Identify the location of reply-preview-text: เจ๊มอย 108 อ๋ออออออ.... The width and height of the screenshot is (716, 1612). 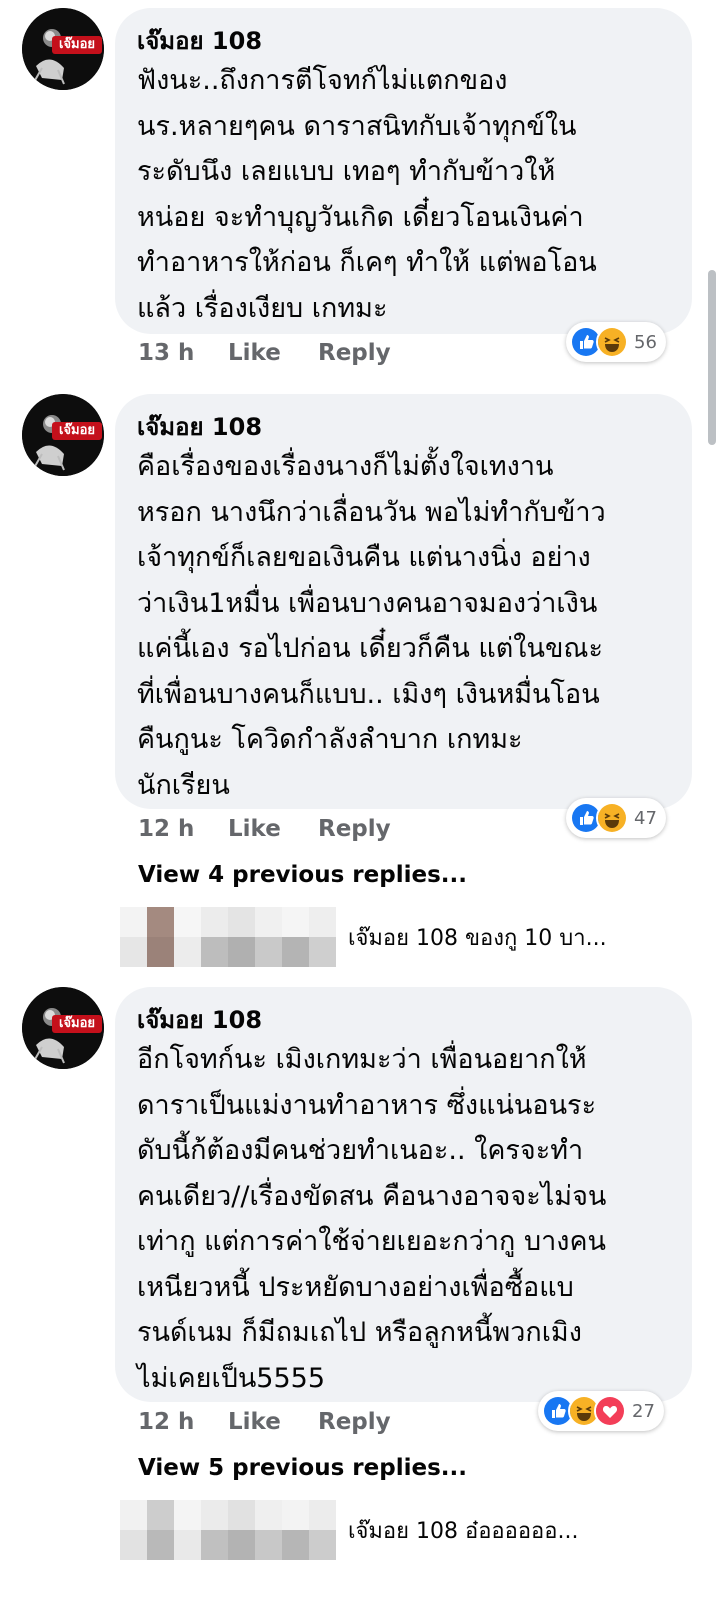
(463, 1531).